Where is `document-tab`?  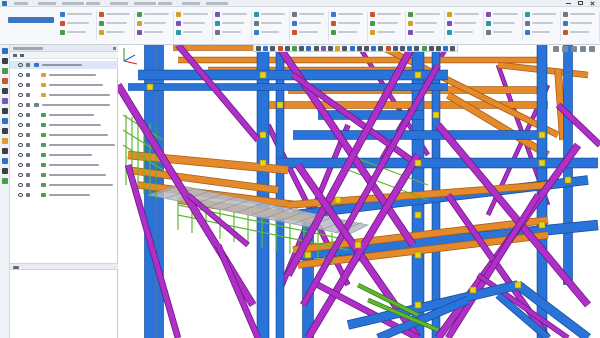
document-tab is located at coordinates (31, 20).